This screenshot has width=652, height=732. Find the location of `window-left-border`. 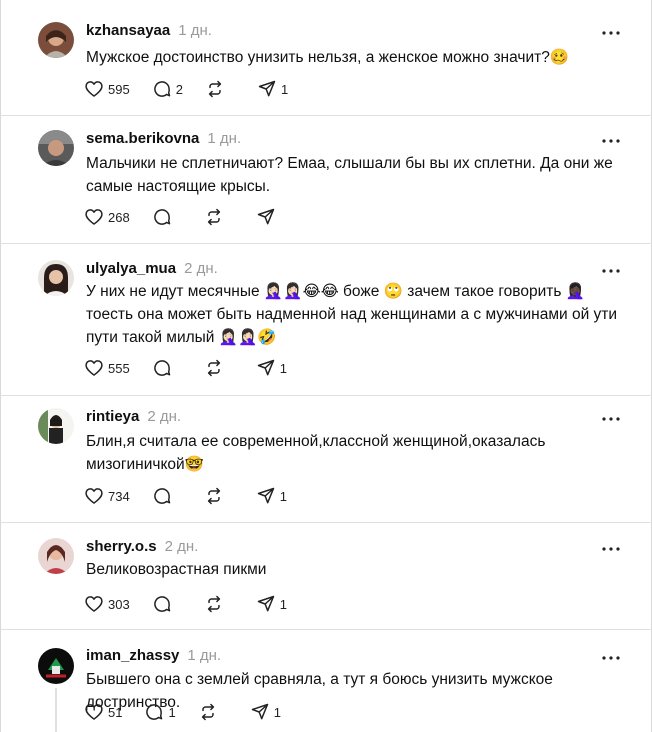

window-left-border is located at coordinates (0, 366).